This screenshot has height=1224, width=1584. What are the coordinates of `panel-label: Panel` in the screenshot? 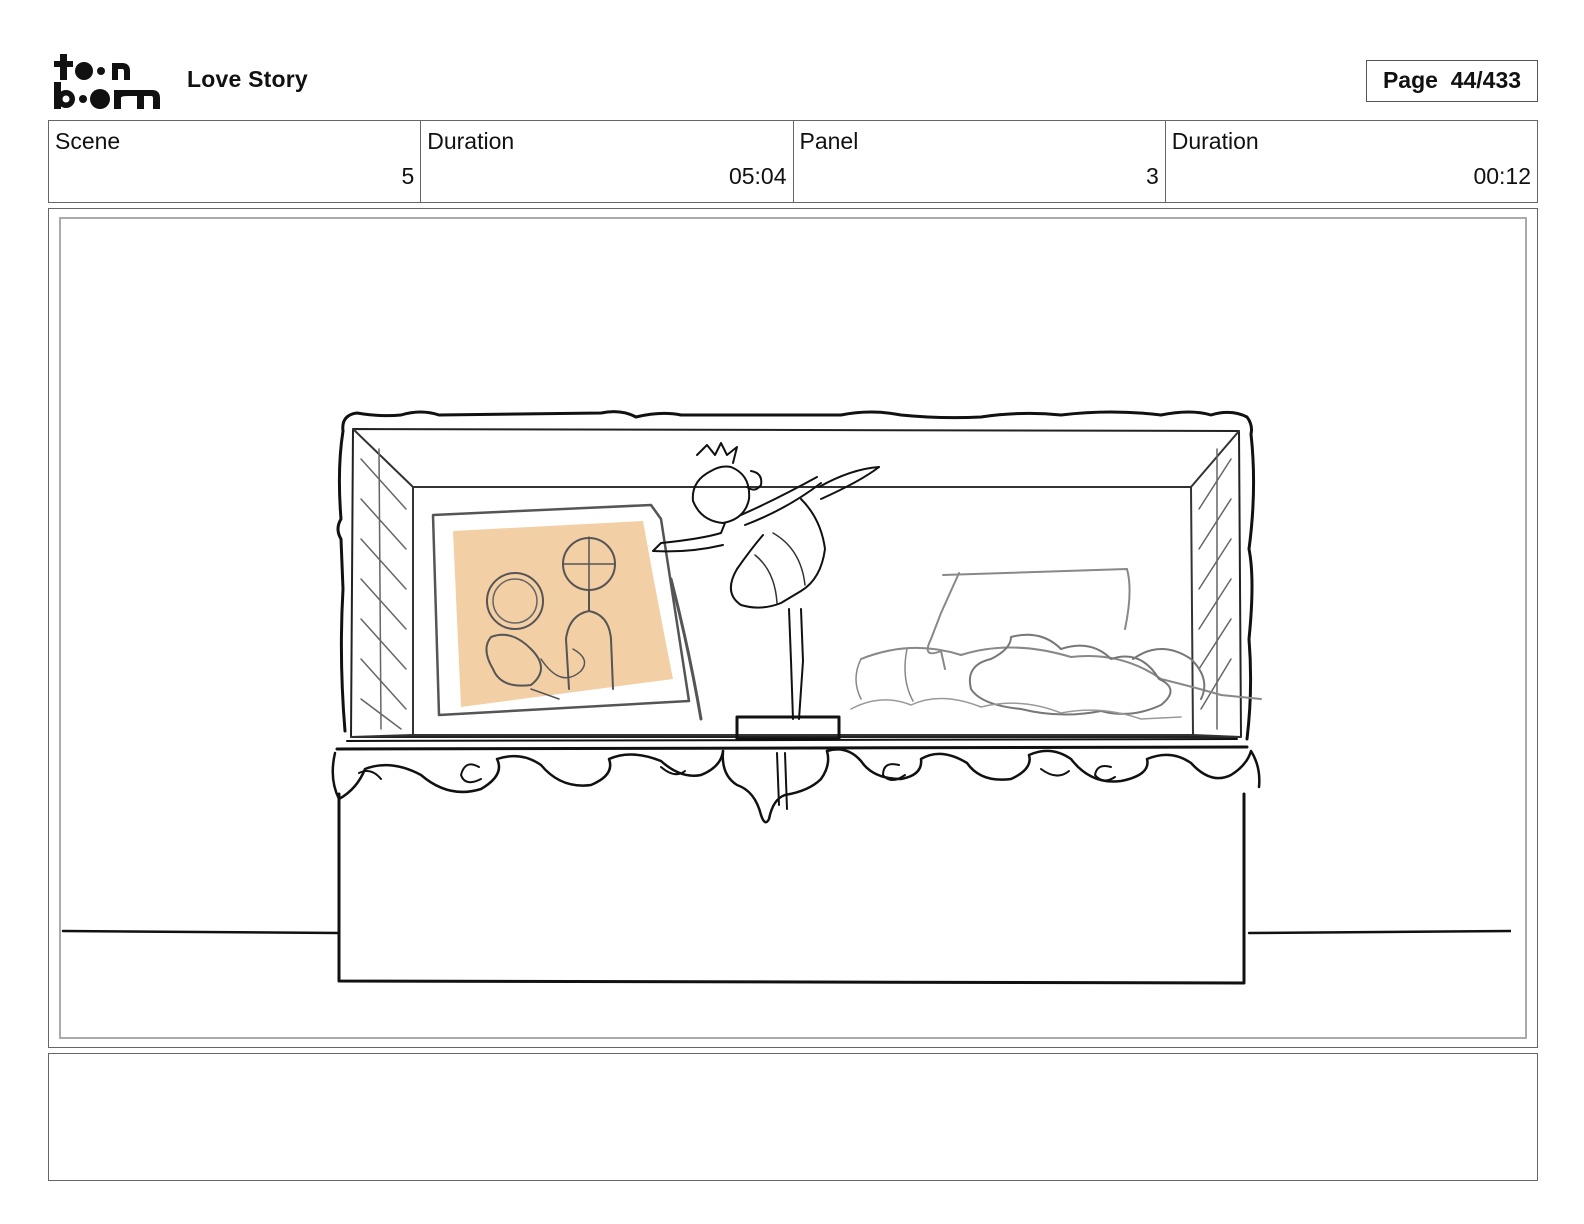 It's located at (829, 141).